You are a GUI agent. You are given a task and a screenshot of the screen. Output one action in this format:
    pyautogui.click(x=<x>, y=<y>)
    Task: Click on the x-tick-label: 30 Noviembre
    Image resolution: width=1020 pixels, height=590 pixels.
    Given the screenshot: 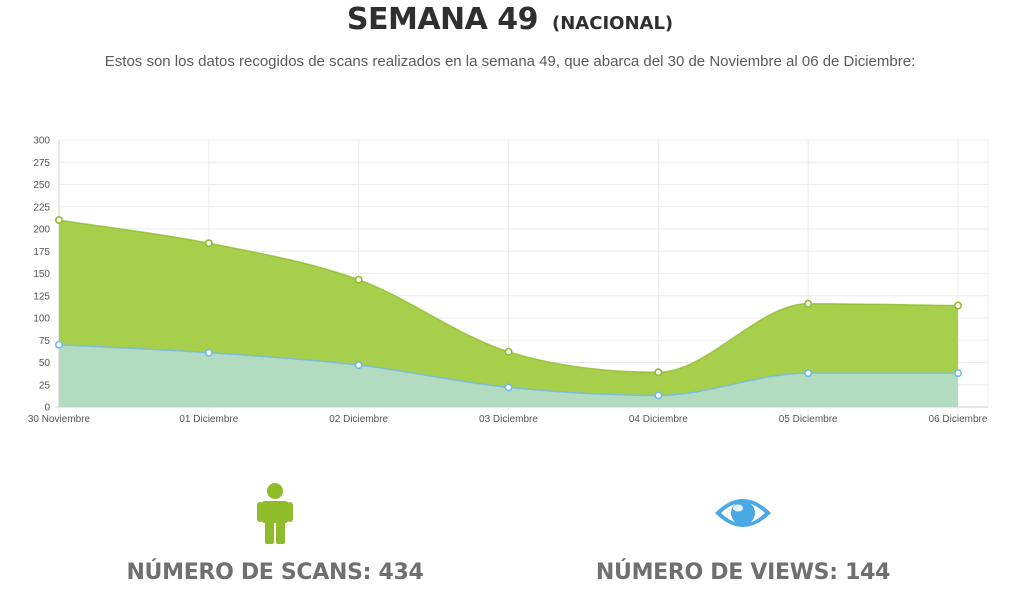 What is the action you would take?
    pyautogui.click(x=59, y=419)
    